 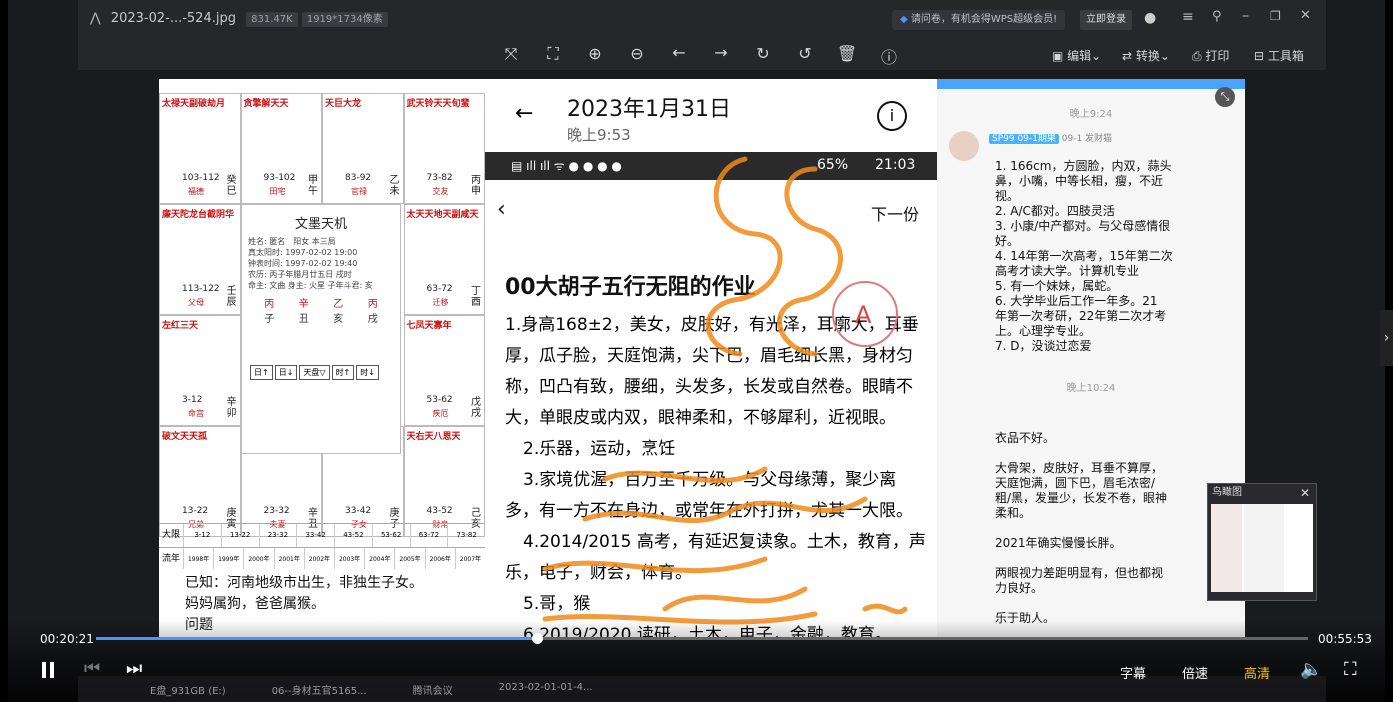 I want to click on chat-line: 鼻，小嘴，中等长相，瘦，不近, so click(x=1079, y=181).